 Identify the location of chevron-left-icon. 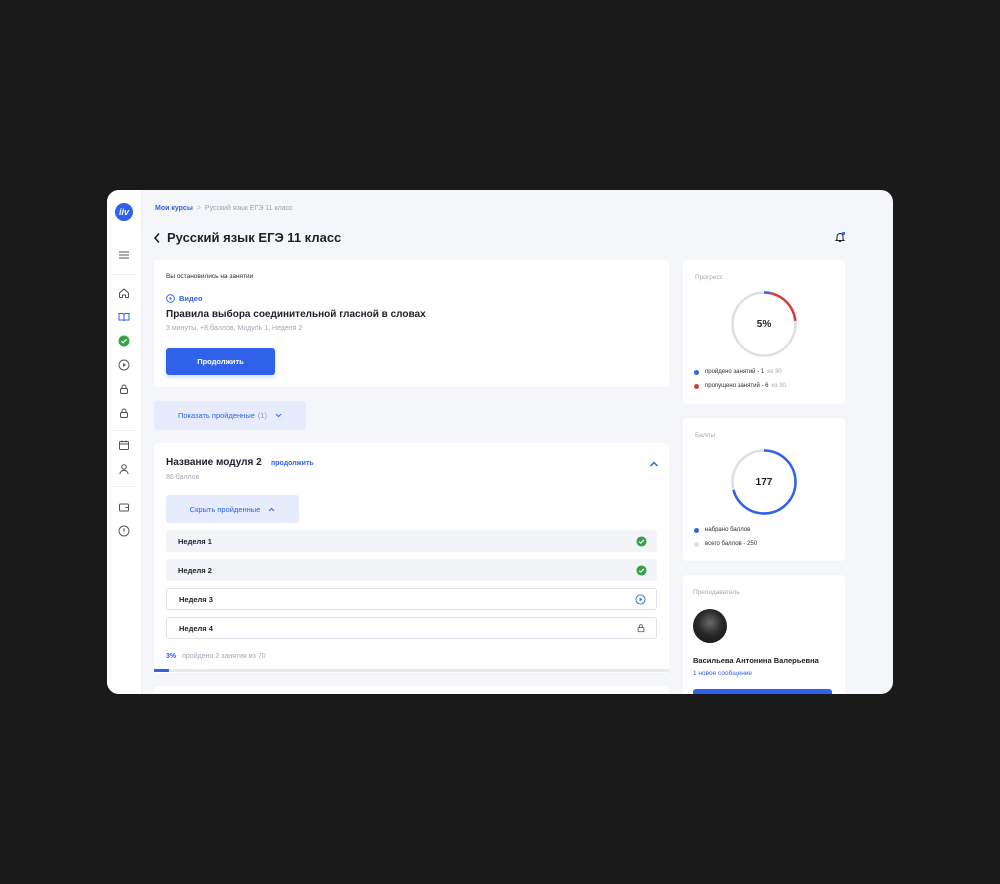
(158, 238).